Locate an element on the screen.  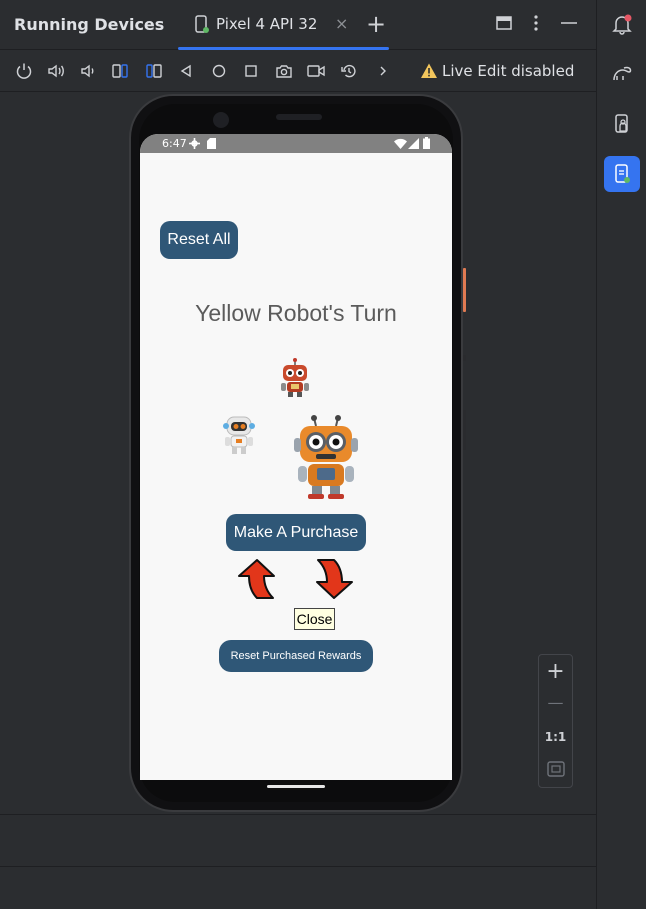
wifi-icon is located at coordinates (400, 143).